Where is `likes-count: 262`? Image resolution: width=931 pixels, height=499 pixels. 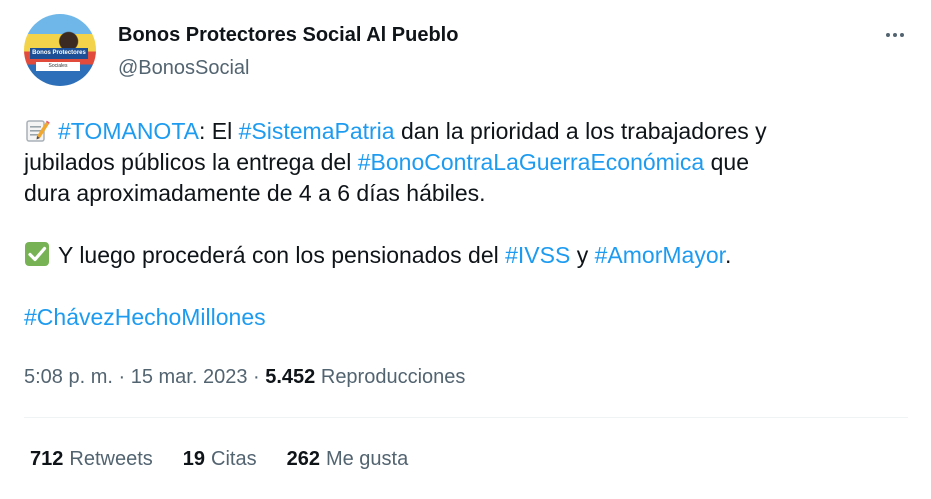
likes-count: 262 is located at coordinates (303, 459).